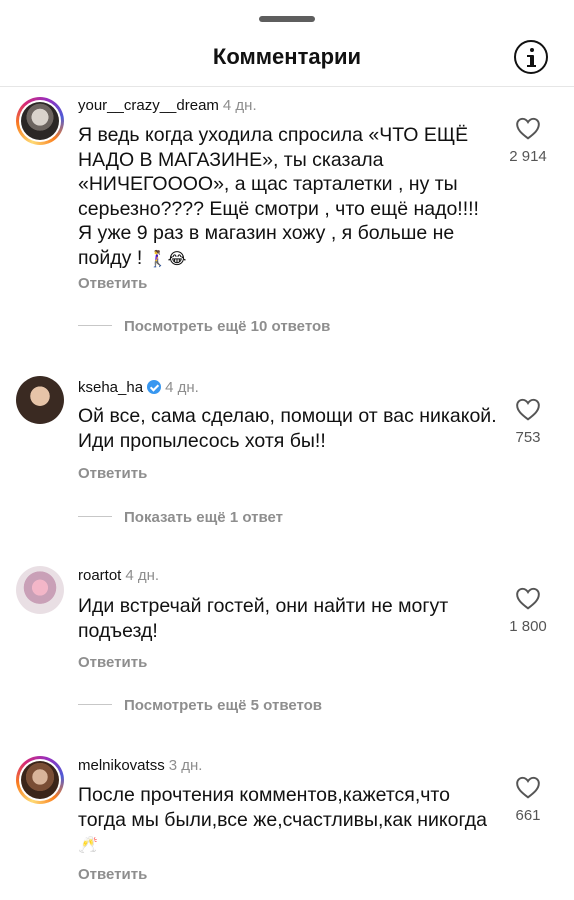  I want to click on sheet-header: Комментарии, so click(287, 58).